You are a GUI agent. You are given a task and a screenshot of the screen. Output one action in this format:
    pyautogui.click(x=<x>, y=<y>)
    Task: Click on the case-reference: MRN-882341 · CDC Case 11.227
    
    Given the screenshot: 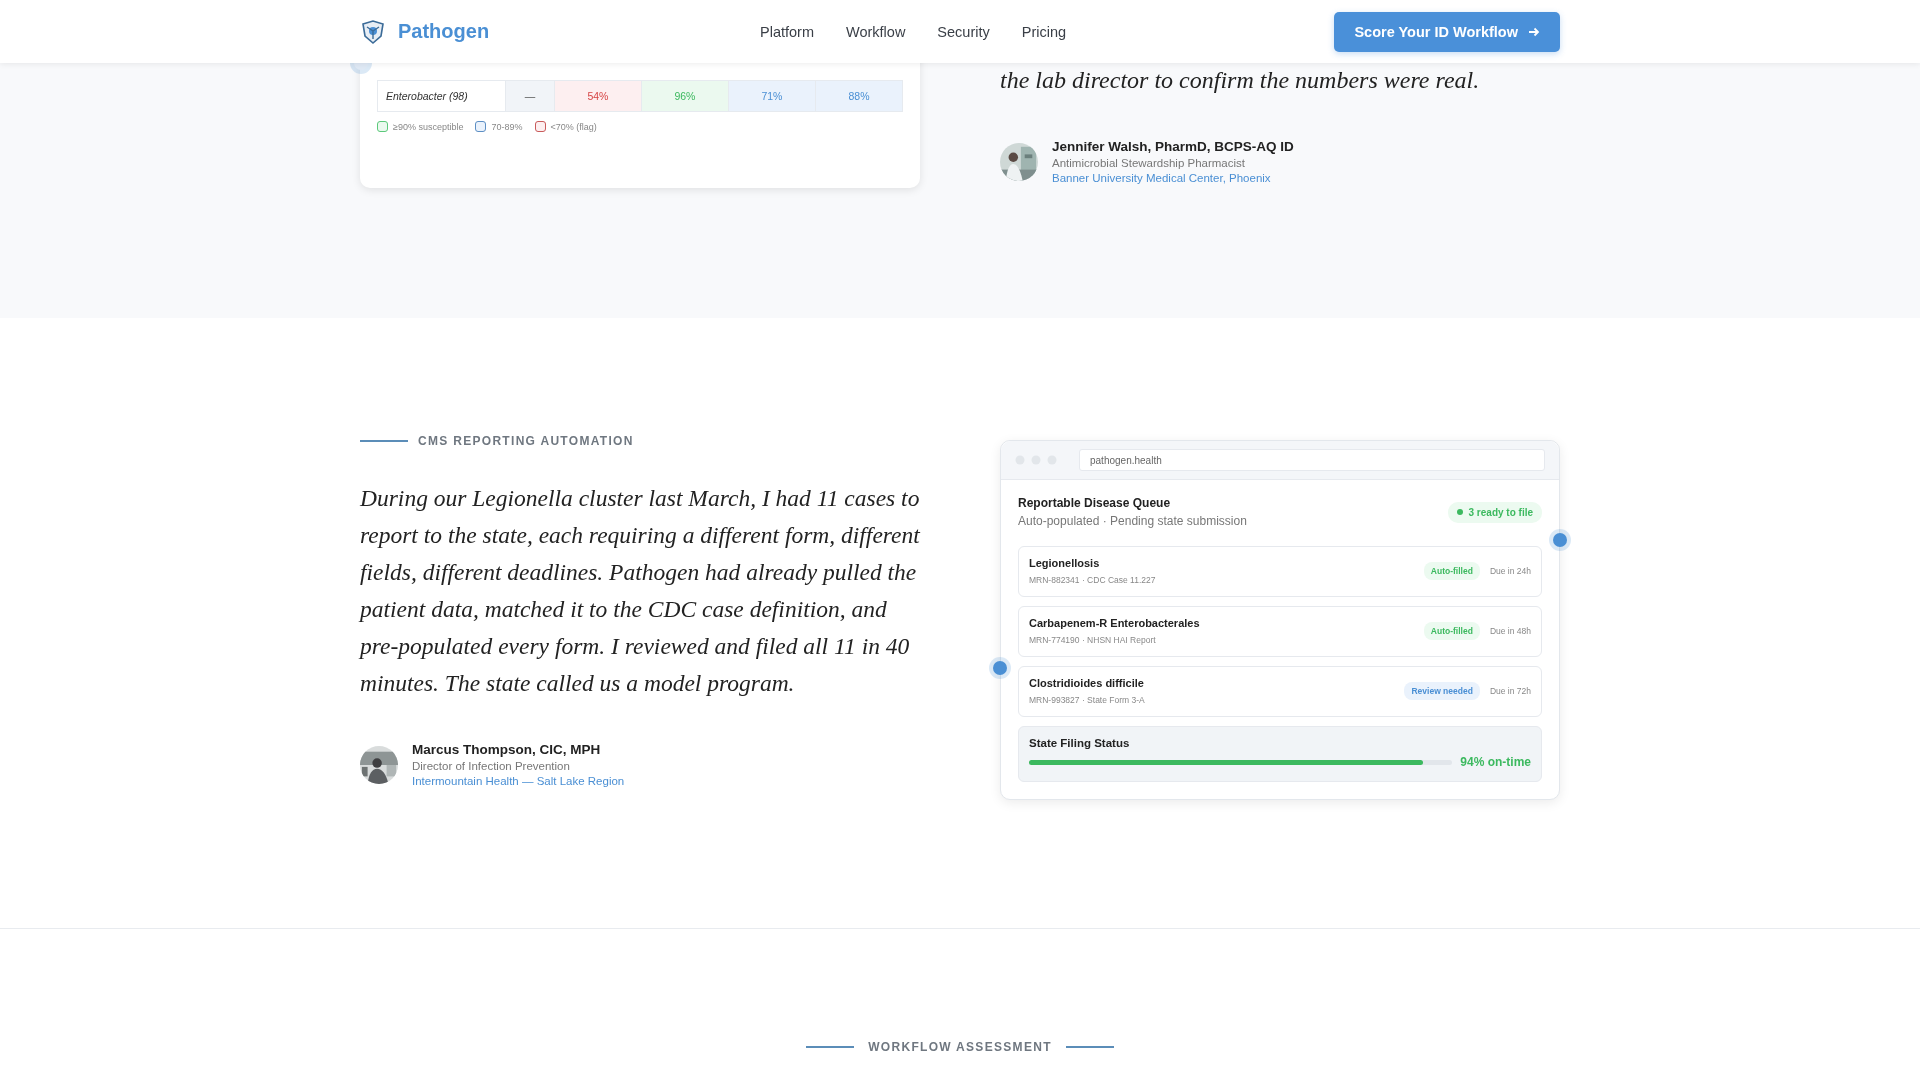 What is the action you would take?
    pyautogui.click(x=1093, y=580)
    